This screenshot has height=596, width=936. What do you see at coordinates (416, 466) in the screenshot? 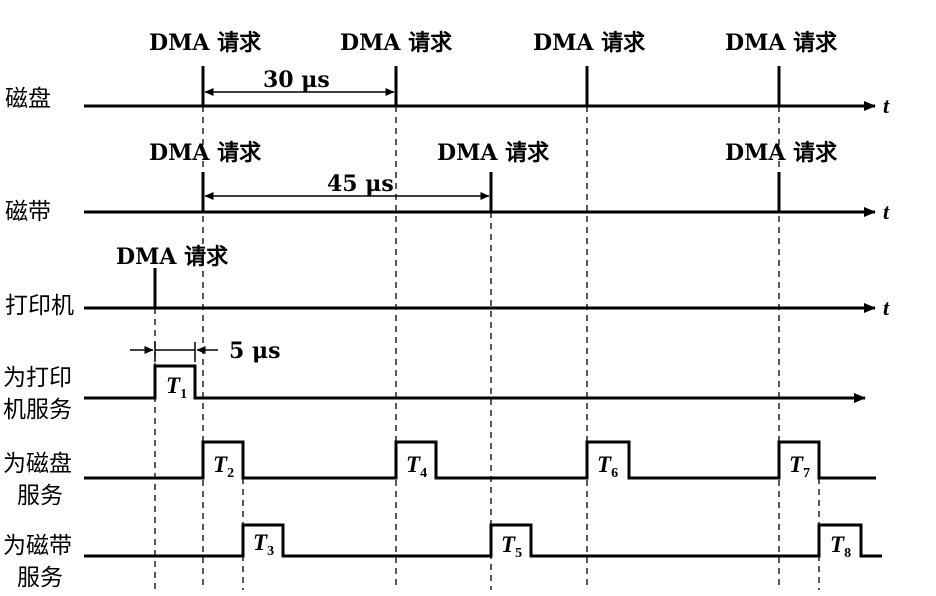
I see `period-label-t4: T4` at bounding box center [416, 466].